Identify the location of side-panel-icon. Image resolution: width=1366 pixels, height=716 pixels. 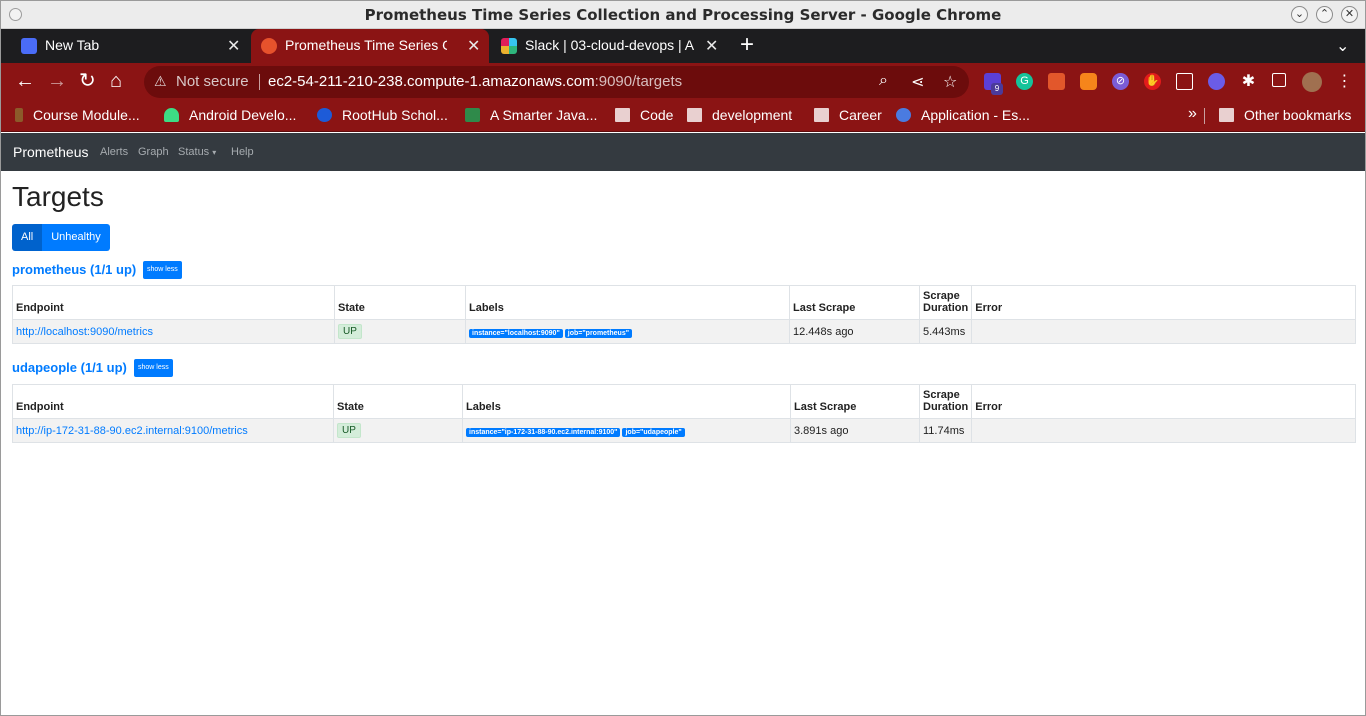
(1279, 80).